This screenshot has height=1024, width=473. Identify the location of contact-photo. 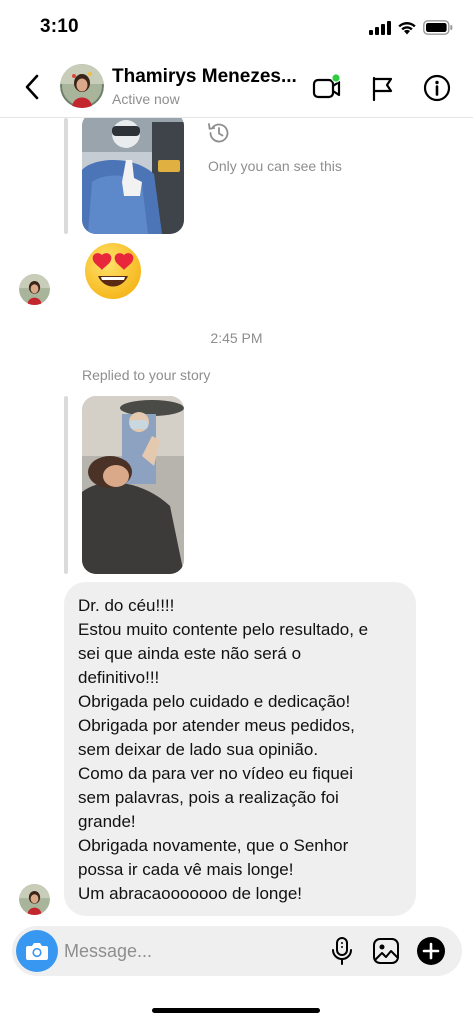
(82, 86).